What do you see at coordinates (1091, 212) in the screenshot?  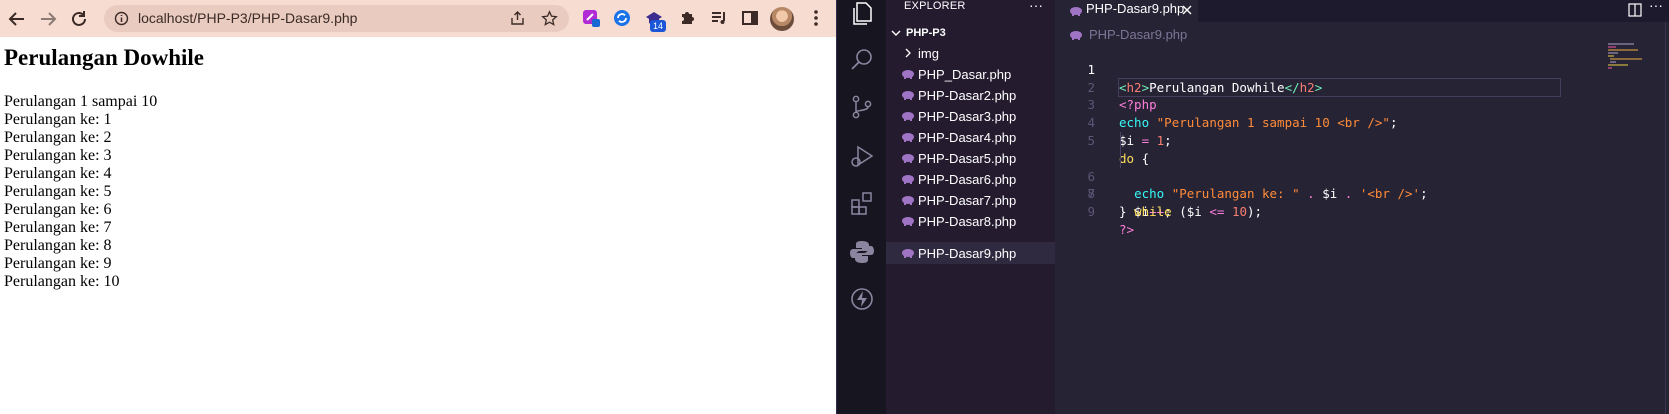 I see `line-number: 9` at bounding box center [1091, 212].